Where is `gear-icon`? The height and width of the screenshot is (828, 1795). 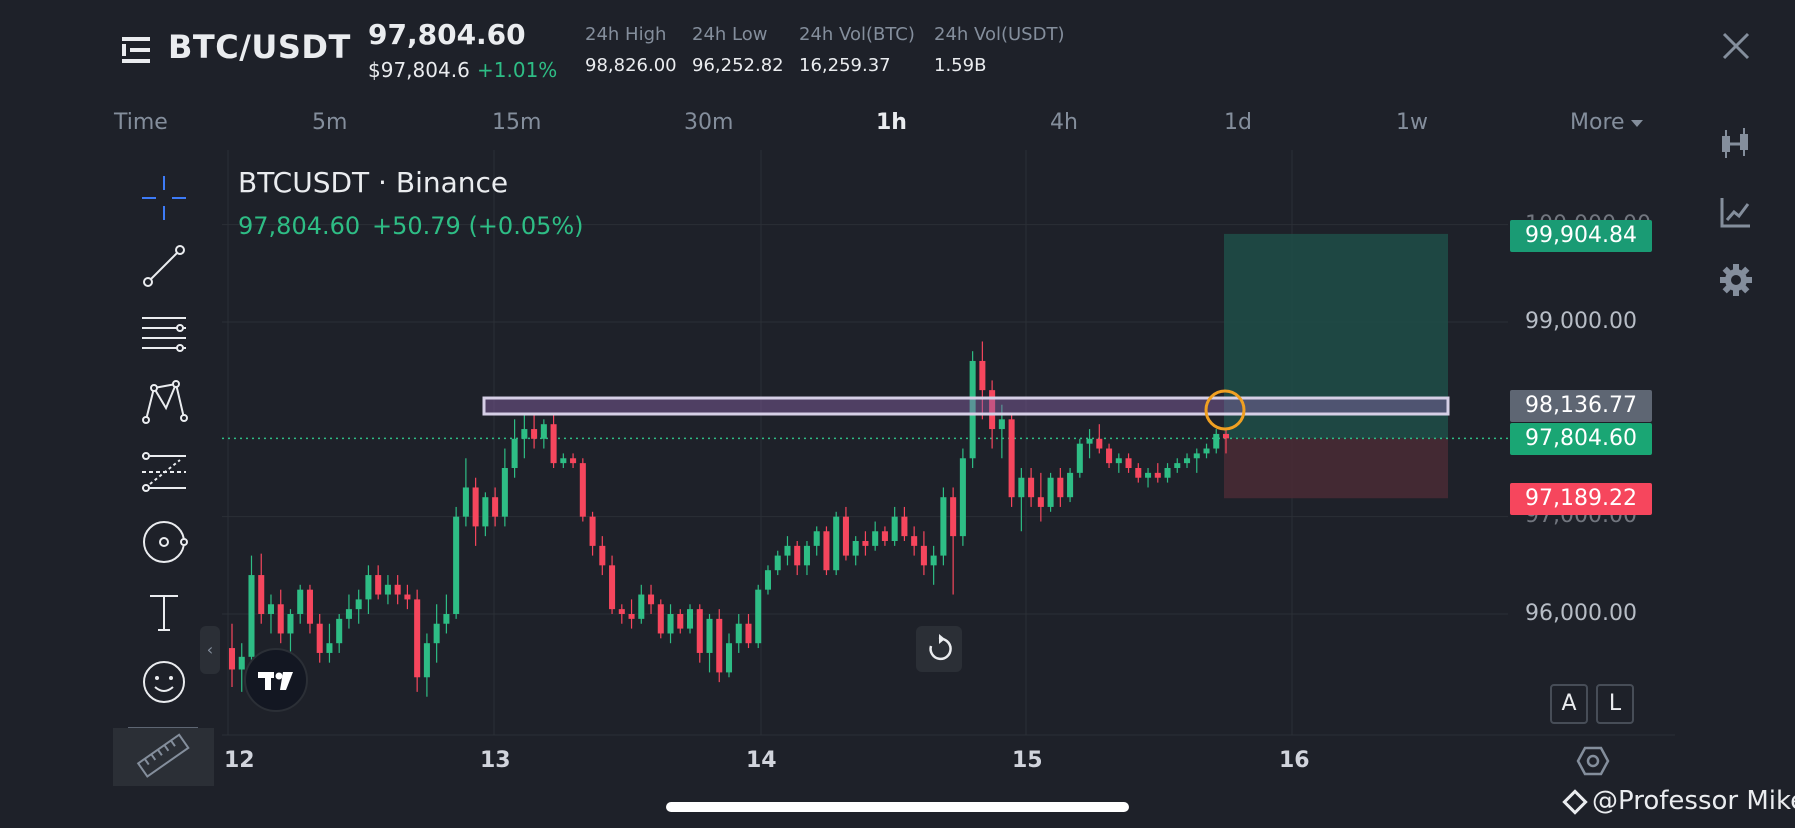
gear-icon is located at coordinates (1736, 280).